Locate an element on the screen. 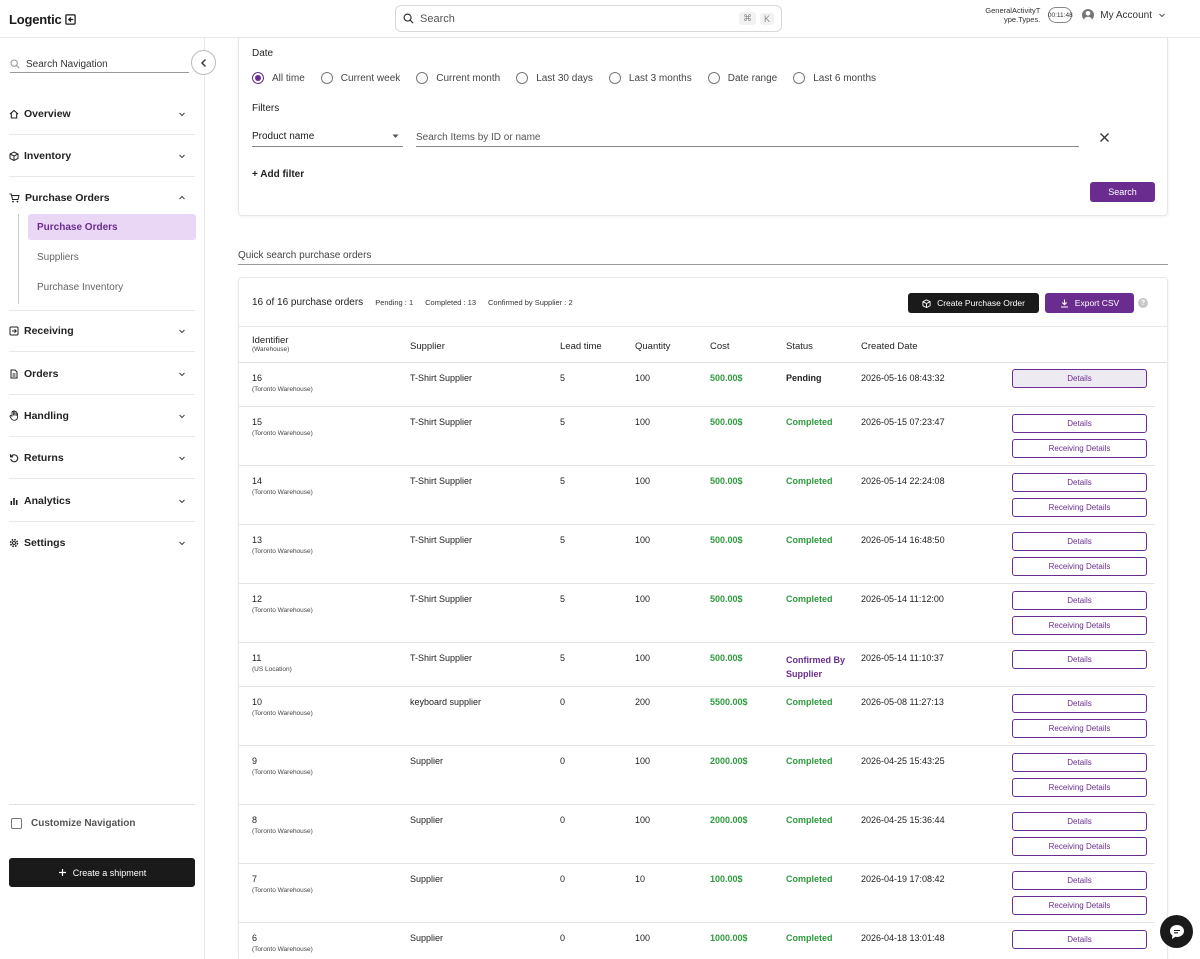 This screenshot has height=959, width=1200. date-option-date-range: Date range is located at coordinates (742, 78).